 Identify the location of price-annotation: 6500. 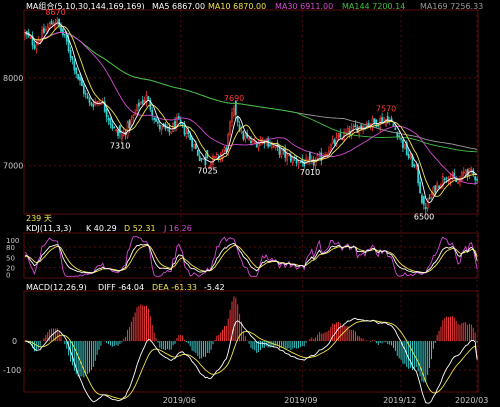
(424, 217).